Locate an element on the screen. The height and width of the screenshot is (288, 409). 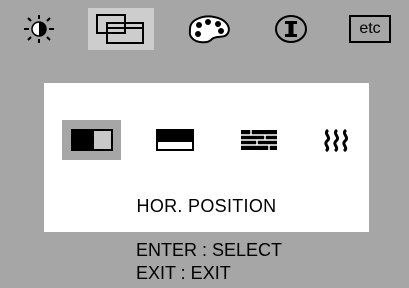
hor-position-icon is located at coordinates (91, 140).